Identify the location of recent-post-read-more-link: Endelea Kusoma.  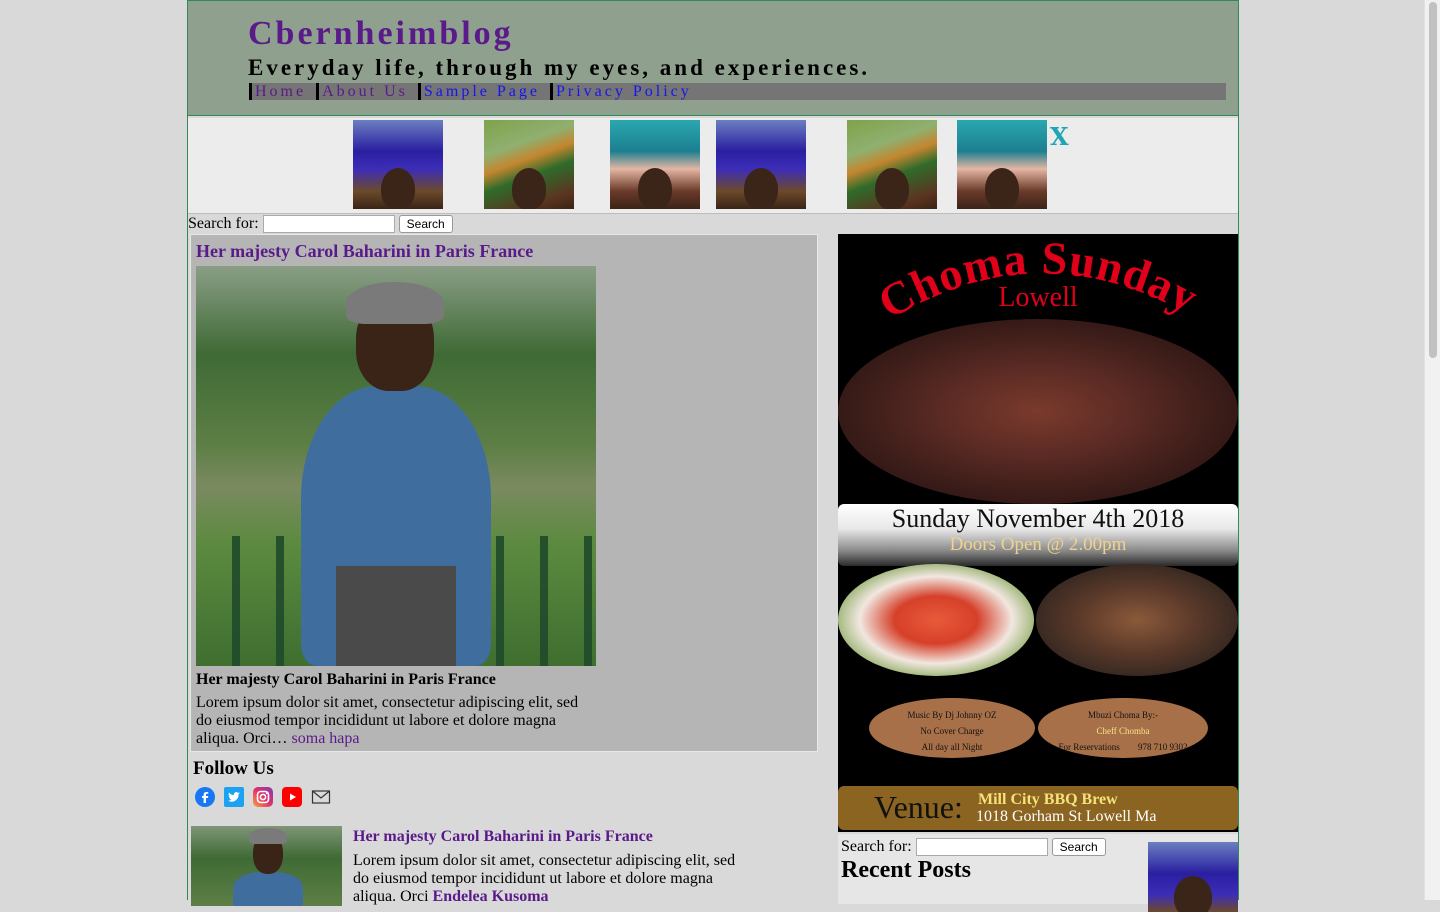
(491, 896).